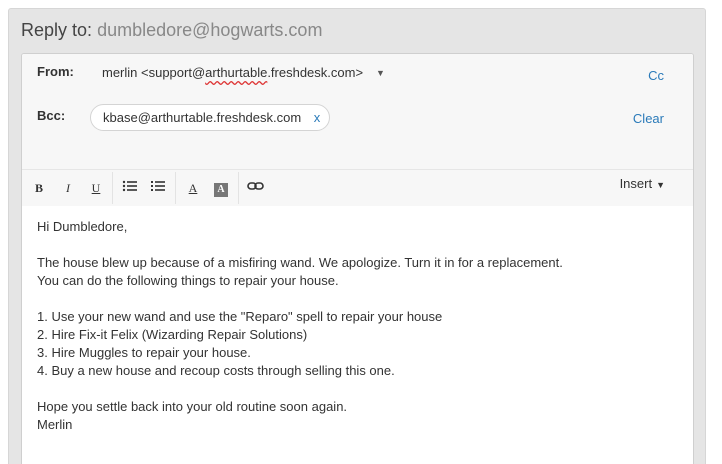 The height and width of the screenshot is (464, 722). What do you see at coordinates (636, 183) in the screenshot?
I see `insert-label: Insert` at bounding box center [636, 183].